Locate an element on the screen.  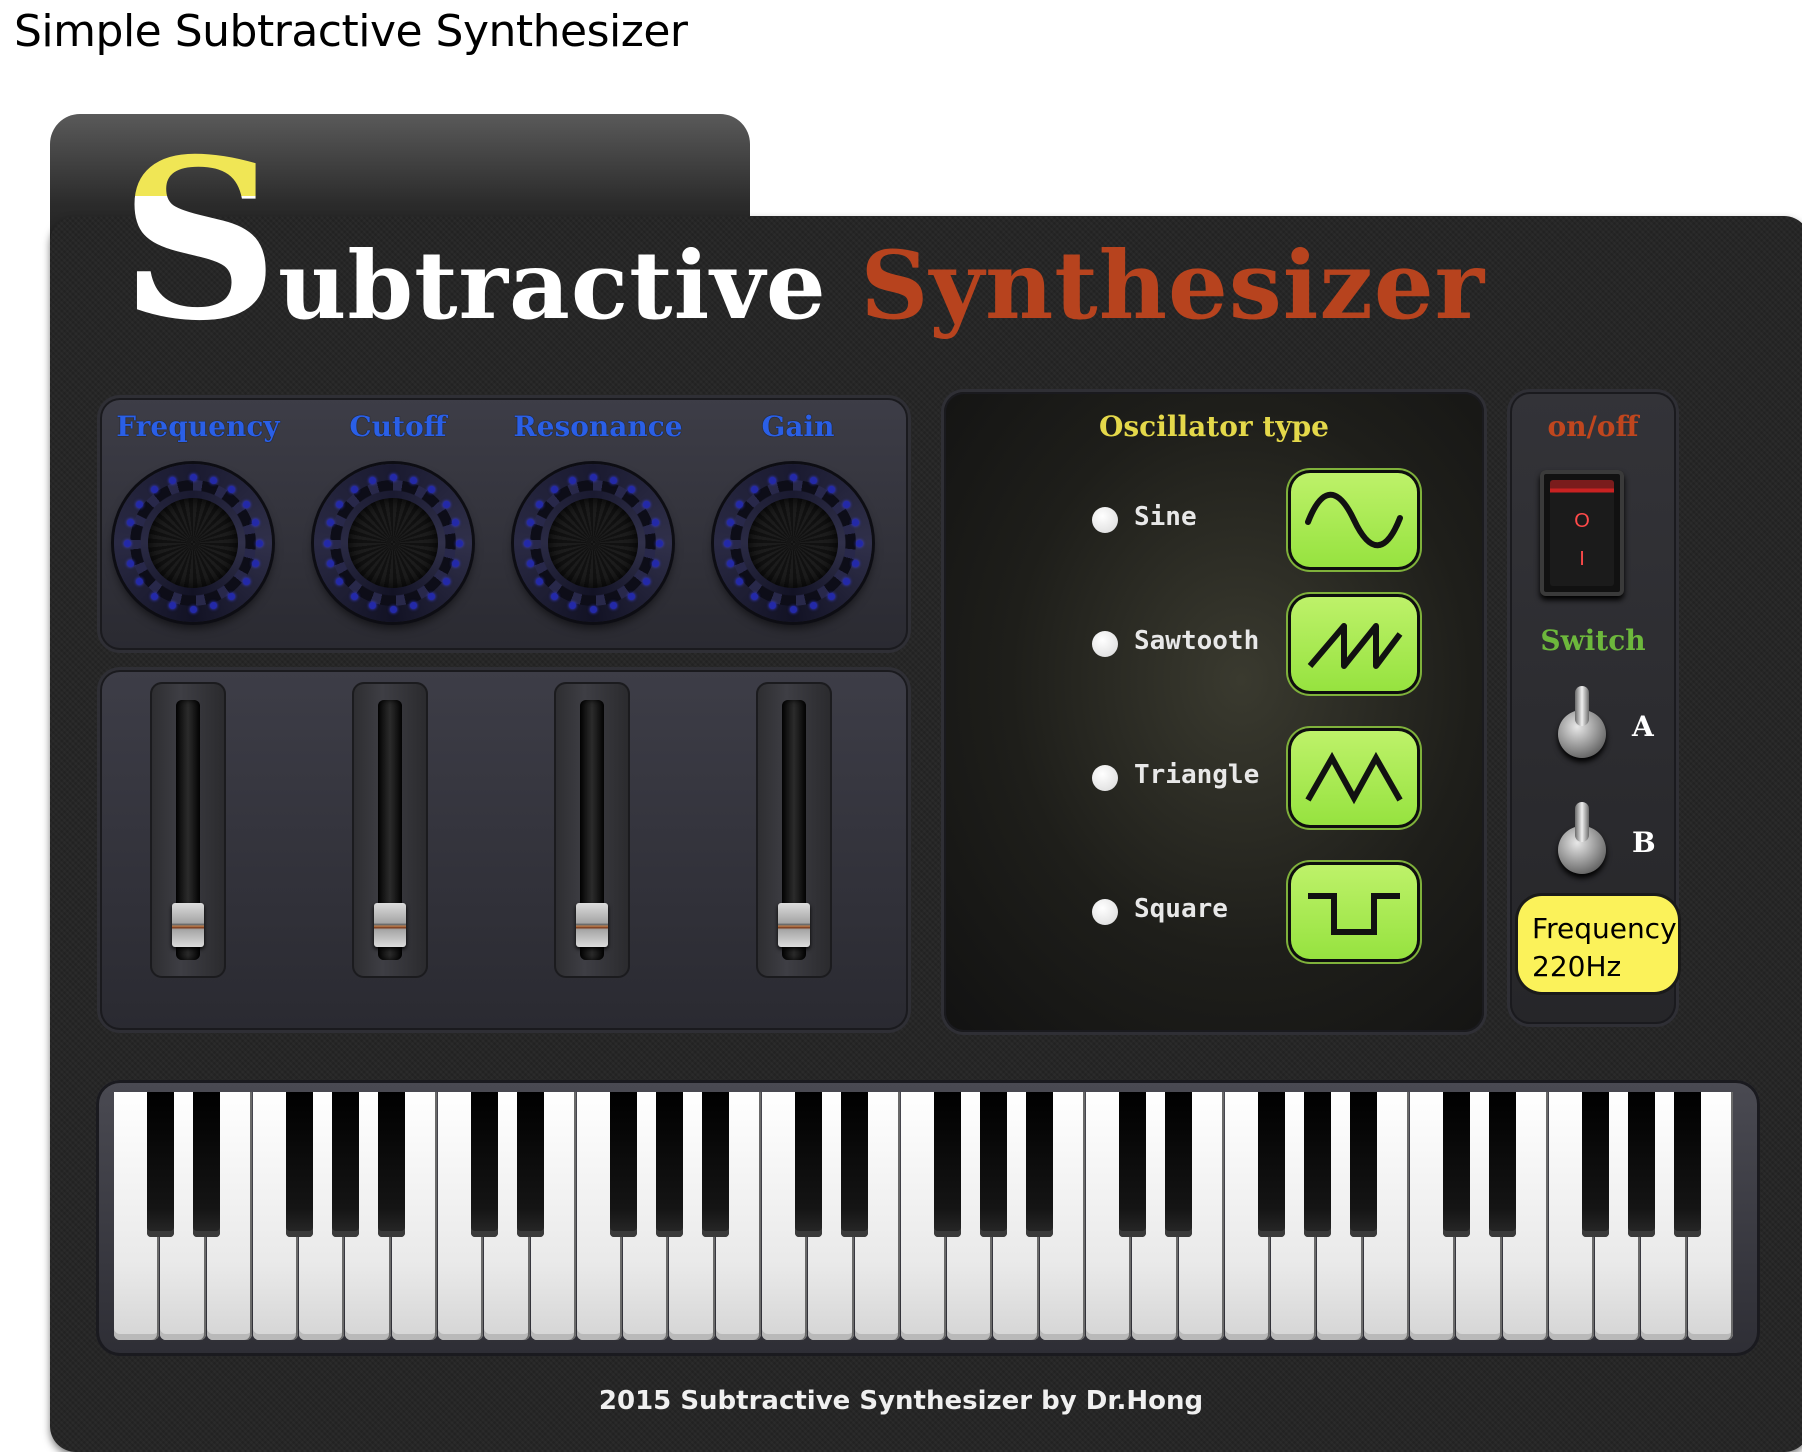
toggle-switch-b is located at coordinates (1582, 838).